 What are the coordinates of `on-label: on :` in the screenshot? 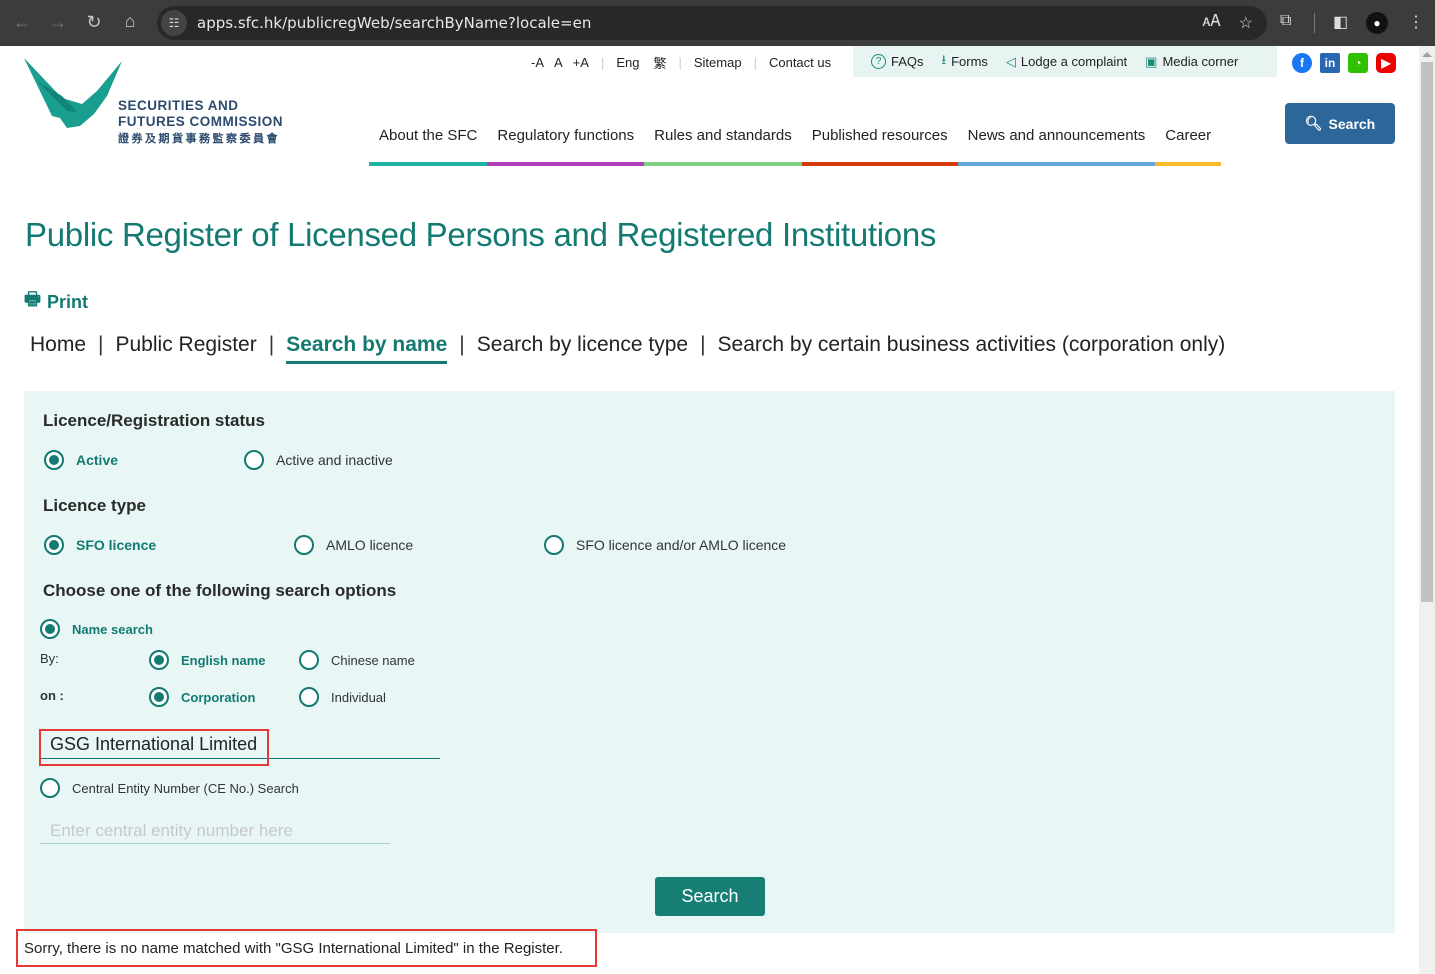 It's located at (52, 695).